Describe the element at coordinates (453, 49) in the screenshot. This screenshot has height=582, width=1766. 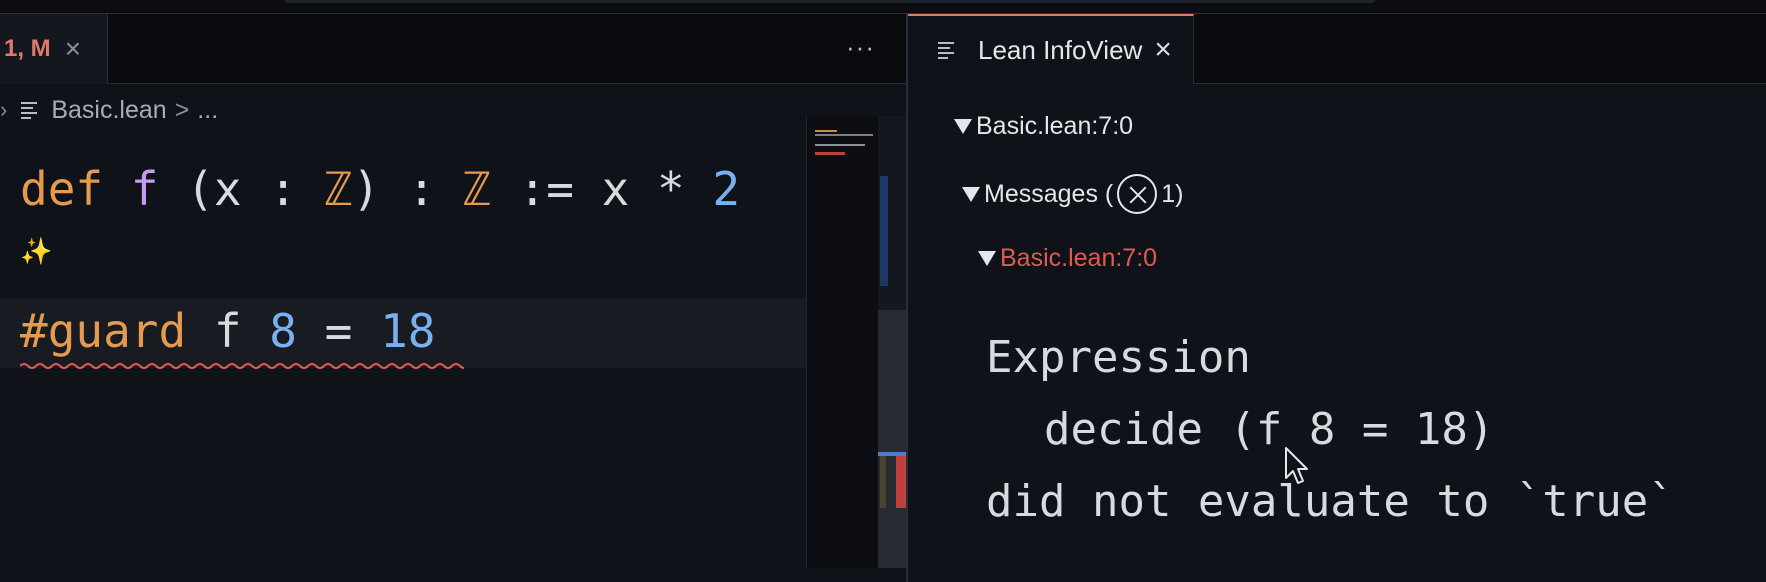
I see `editor-tab-bar: 1, M × ···` at that location.